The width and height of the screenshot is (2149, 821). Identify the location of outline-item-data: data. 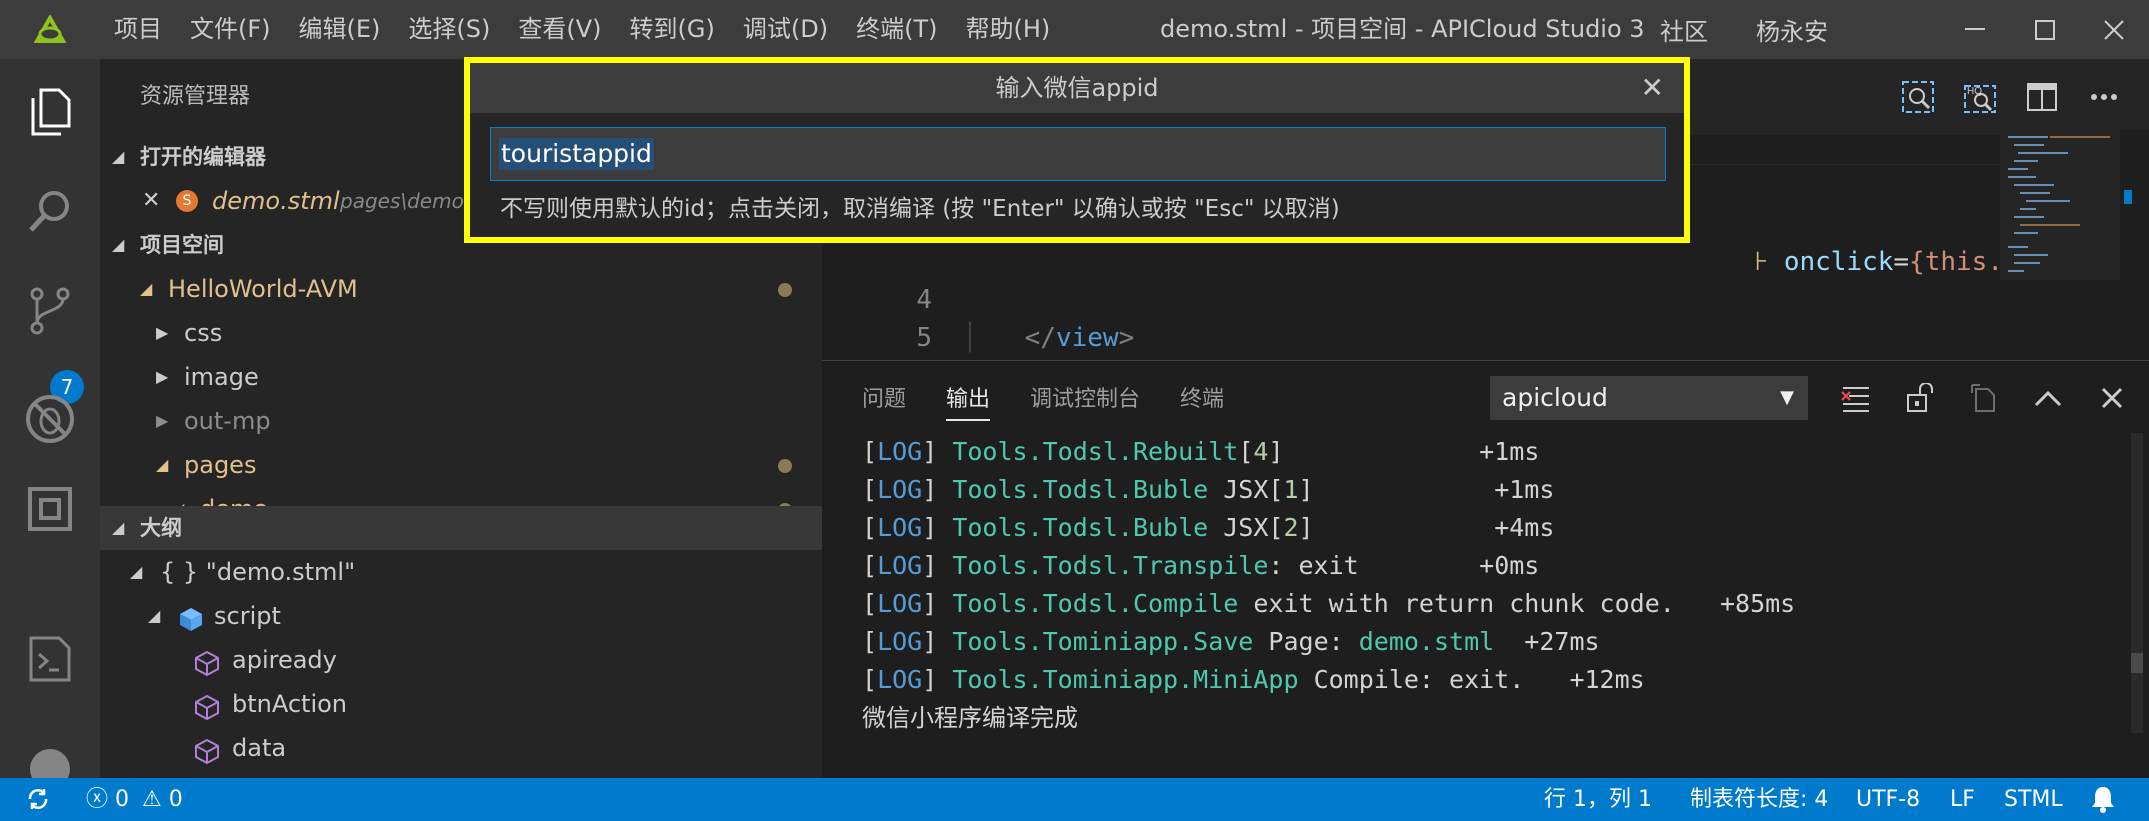
(461, 748).